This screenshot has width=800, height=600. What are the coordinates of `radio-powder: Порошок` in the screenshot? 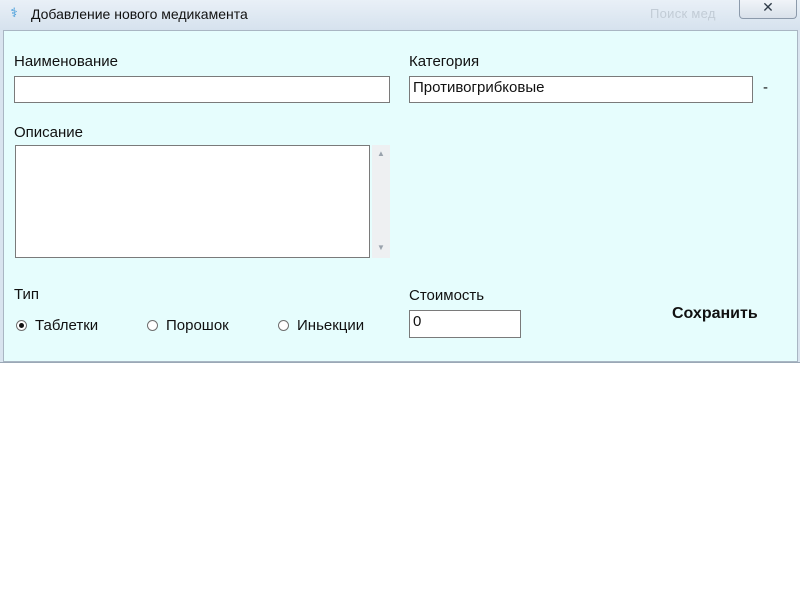 It's located at (188, 325).